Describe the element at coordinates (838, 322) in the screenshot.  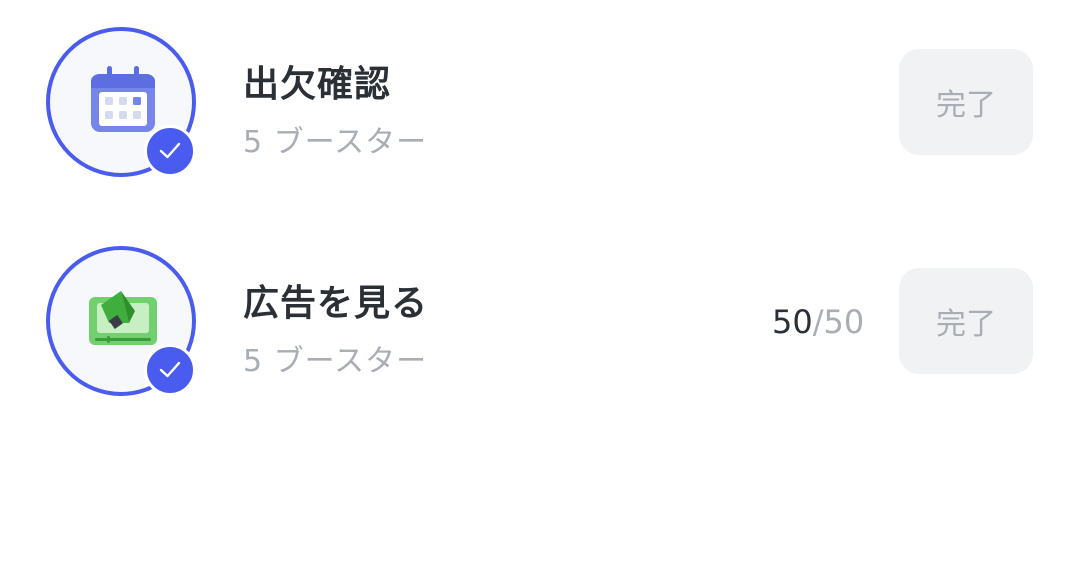
I see `progress-total: /50` at that location.